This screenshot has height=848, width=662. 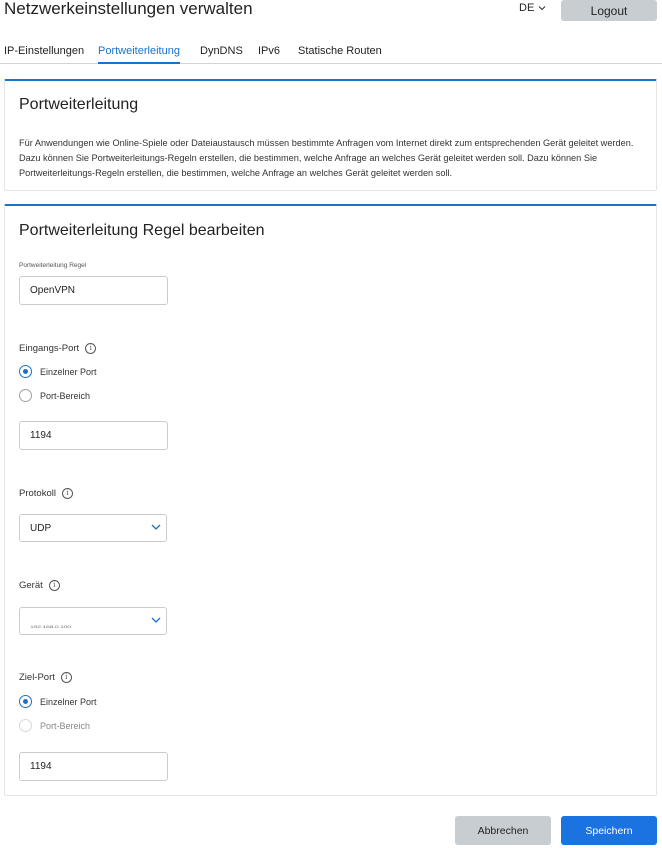 What do you see at coordinates (93, 435) in the screenshot?
I see `input-port-field: 1194` at bounding box center [93, 435].